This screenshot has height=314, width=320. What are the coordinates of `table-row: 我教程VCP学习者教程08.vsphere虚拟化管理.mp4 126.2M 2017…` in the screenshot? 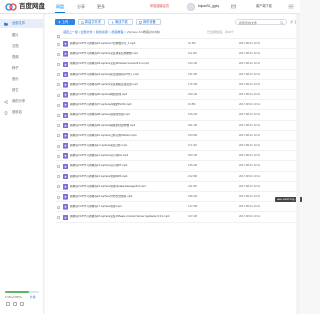 It's located at (176, 115).